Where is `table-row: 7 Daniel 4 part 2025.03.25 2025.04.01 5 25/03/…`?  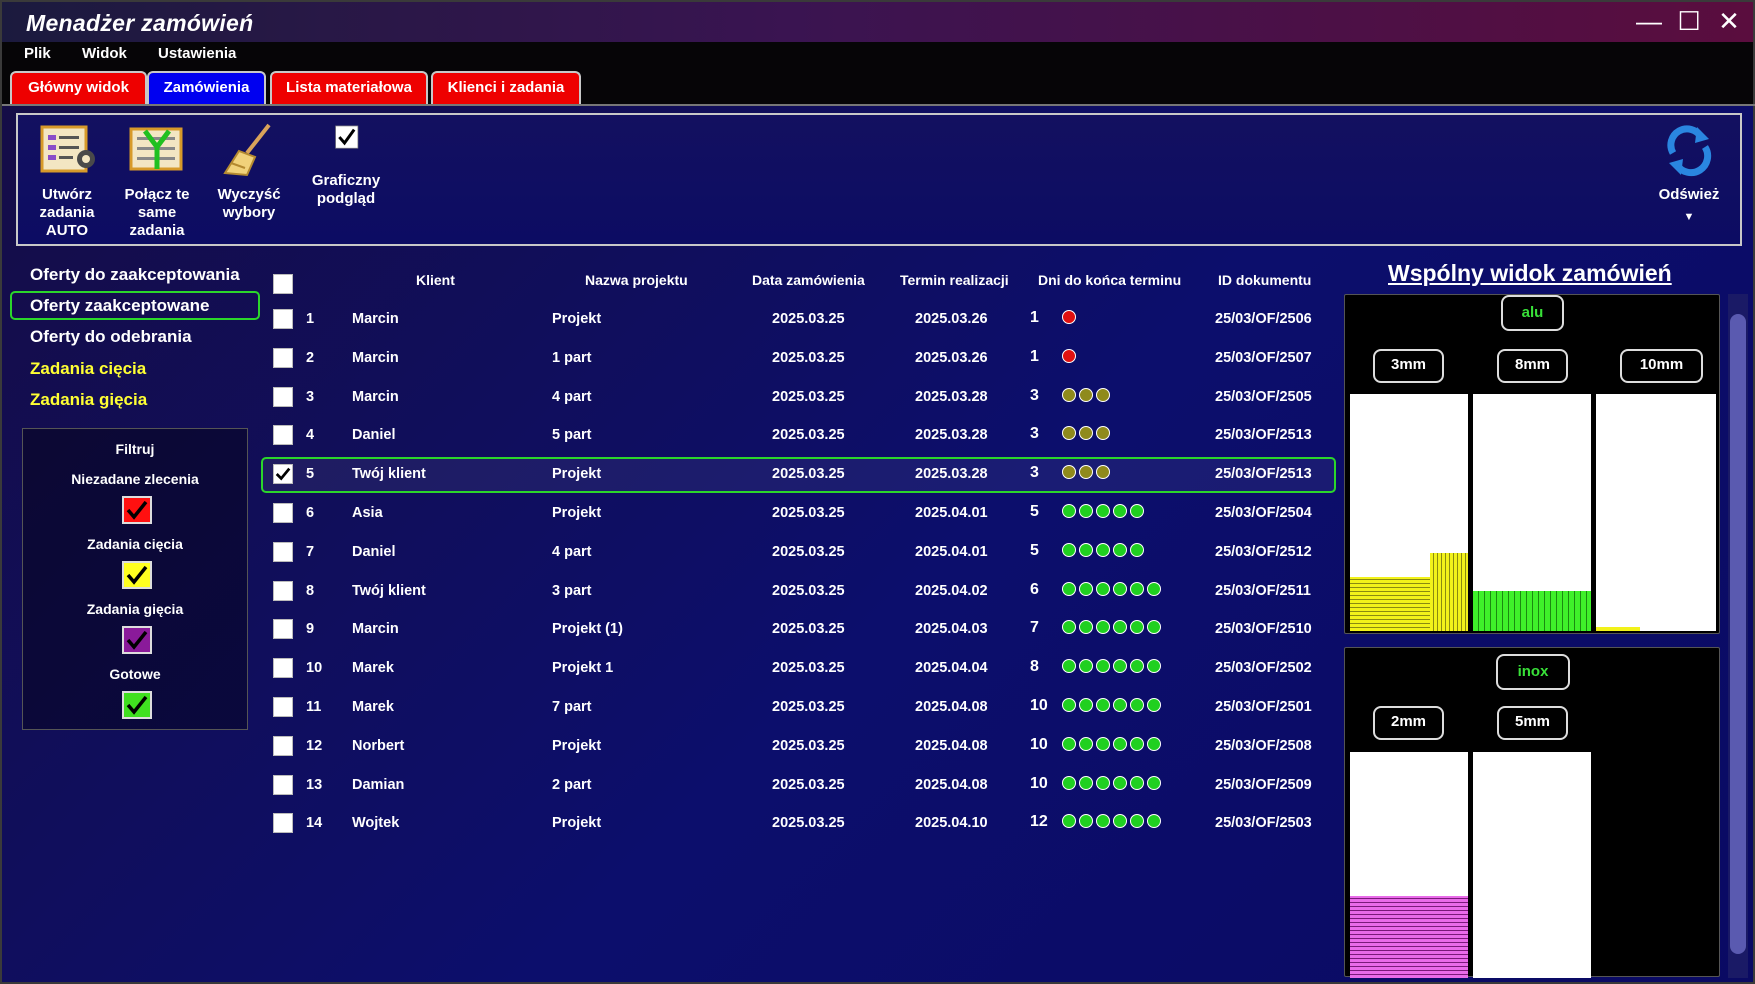
table-row: 7 Daniel 4 part 2025.03.25 2025.04.01 5 25/03/… is located at coordinates (799, 552).